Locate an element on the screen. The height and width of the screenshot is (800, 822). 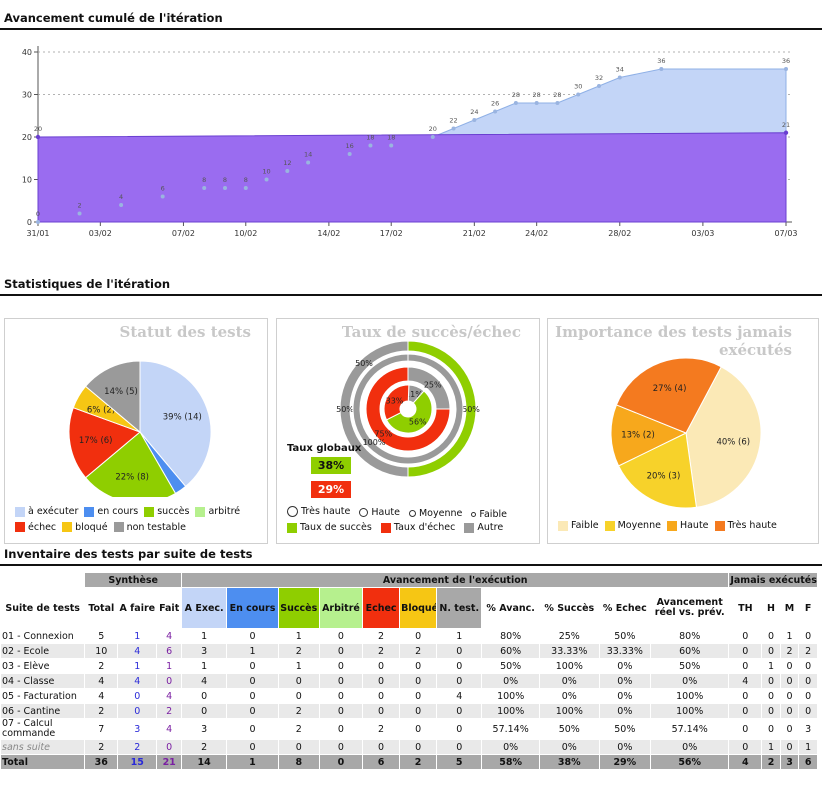
table-cell: 07 - Calcul commande is located at coordinates (43, 729).